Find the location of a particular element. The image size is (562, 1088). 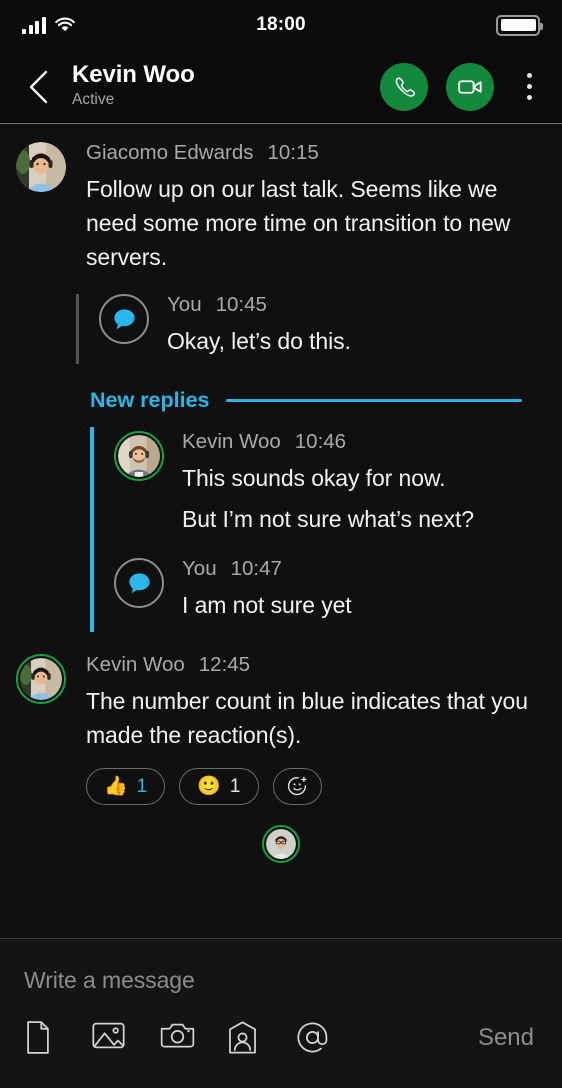

message-line: This sounds okay for now. is located at coordinates (314, 477).